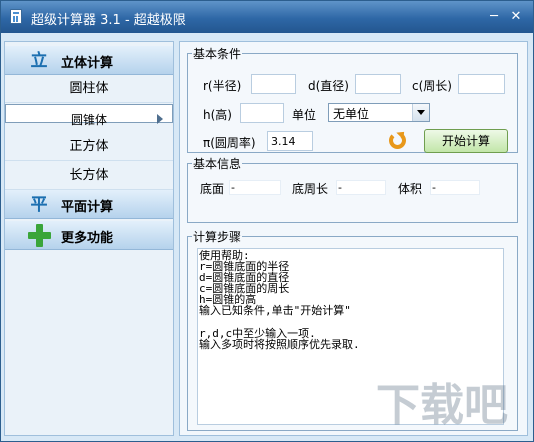 The height and width of the screenshot is (442, 534). Describe the element at coordinates (267, 17) in the screenshot. I see `title-bar: 超级计算器 3.1 - 超越极限 ─ ✕` at that location.